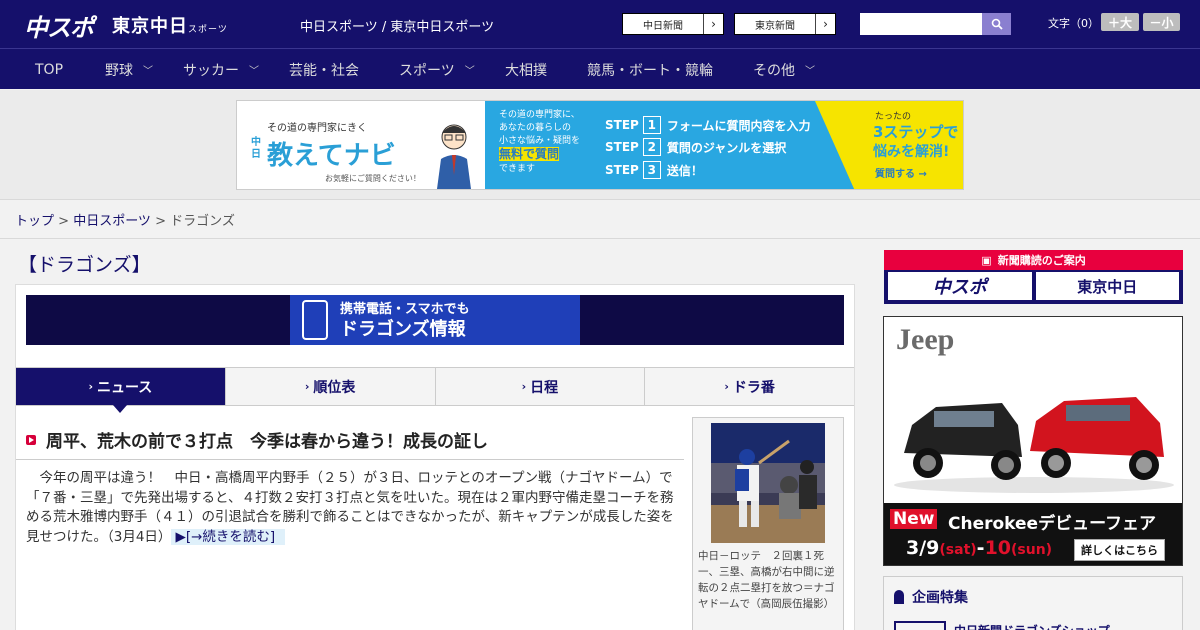  Describe the element at coordinates (315, 320) in the screenshot. I see `smartphone-icon` at that location.